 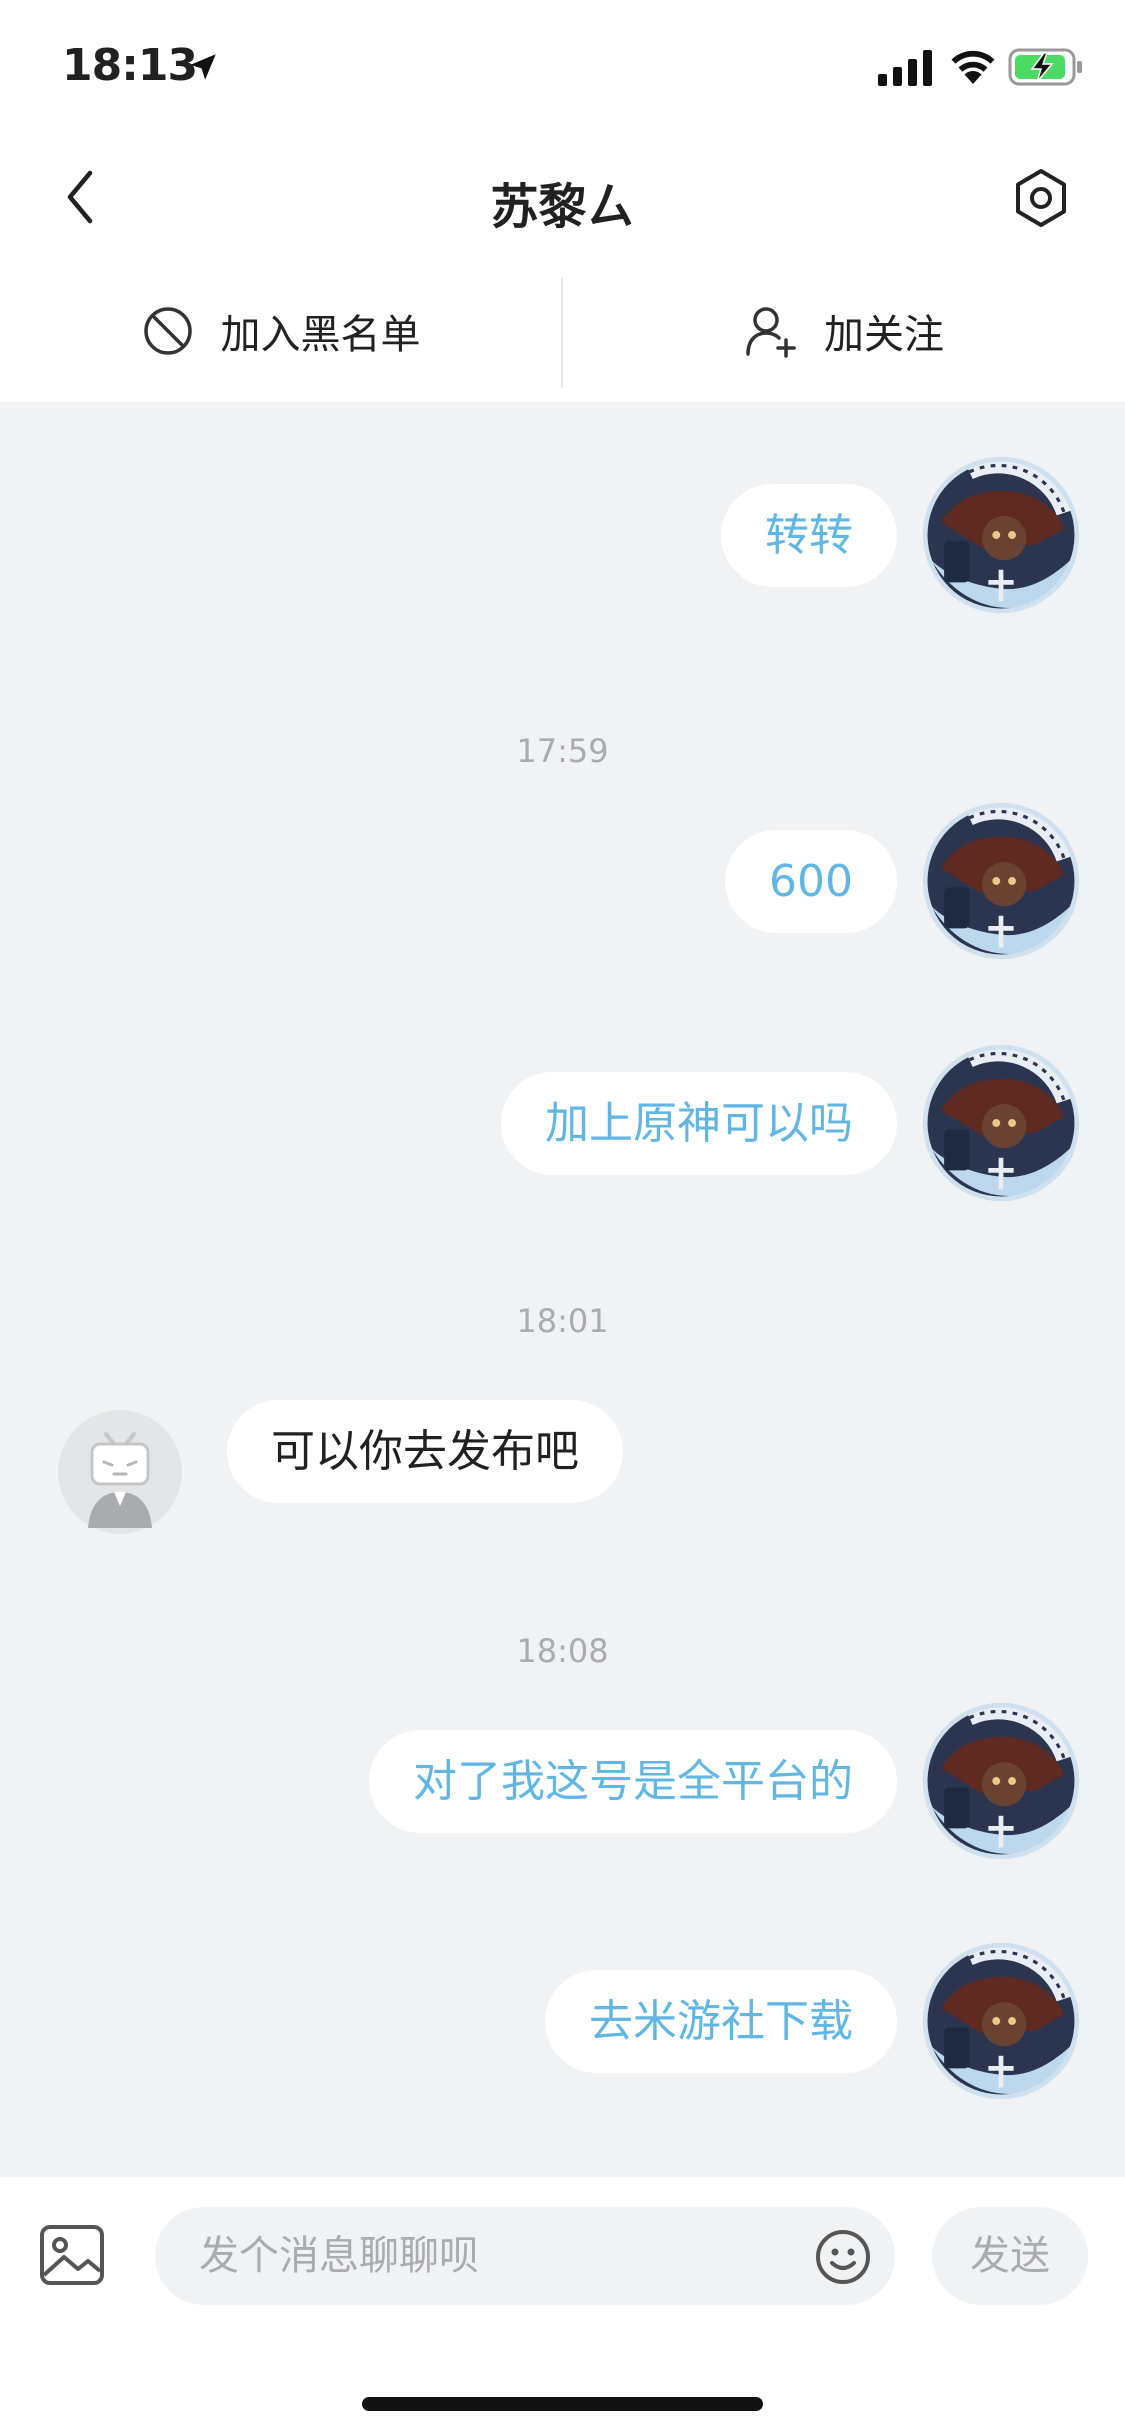 What do you see at coordinates (203, 67) in the screenshot?
I see `location-arrow-icon` at bounding box center [203, 67].